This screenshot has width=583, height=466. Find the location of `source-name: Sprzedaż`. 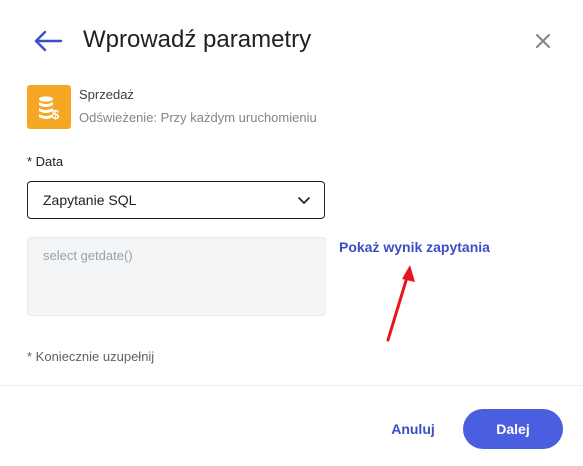

source-name: Sprzedaż is located at coordinates (106, 94).